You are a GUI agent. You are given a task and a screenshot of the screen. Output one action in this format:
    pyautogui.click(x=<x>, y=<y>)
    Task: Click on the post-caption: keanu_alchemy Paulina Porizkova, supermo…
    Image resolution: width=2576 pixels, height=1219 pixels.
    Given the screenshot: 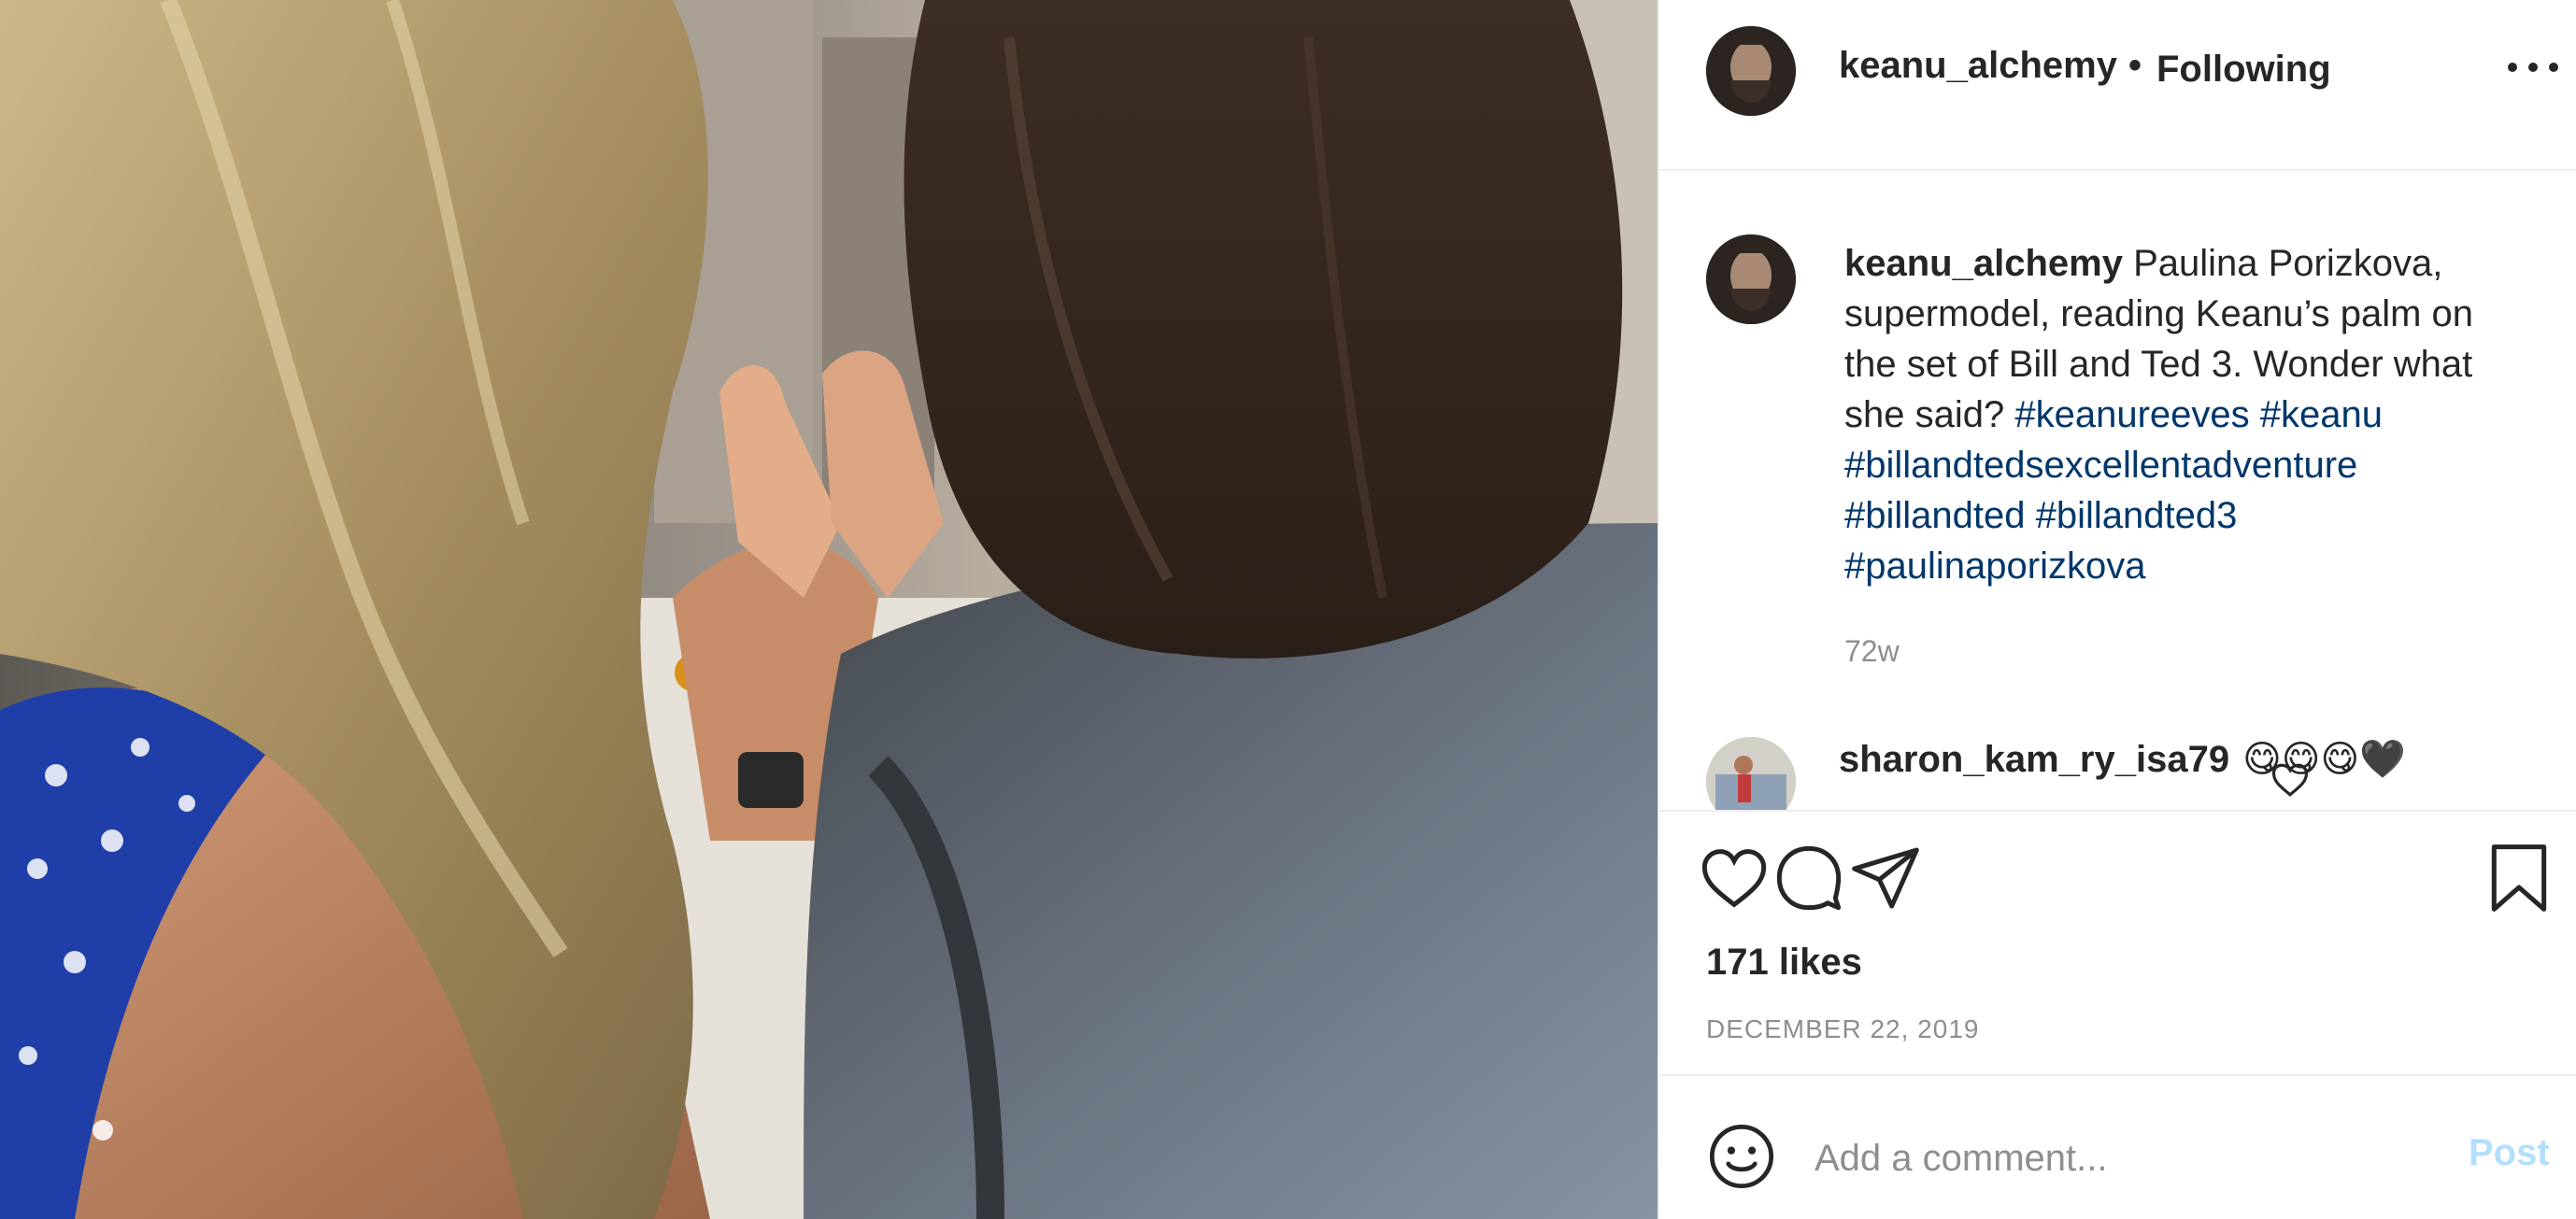 What is the action you would take?
    pyautogui.click(x=2180, y=414)
    